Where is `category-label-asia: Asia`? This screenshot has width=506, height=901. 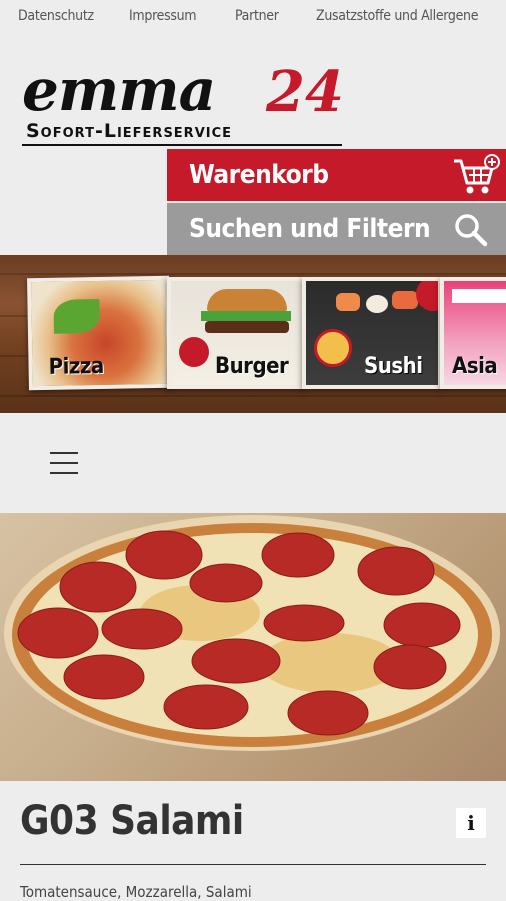
category-label-asia: Asia is located at coordinates (475, 366).